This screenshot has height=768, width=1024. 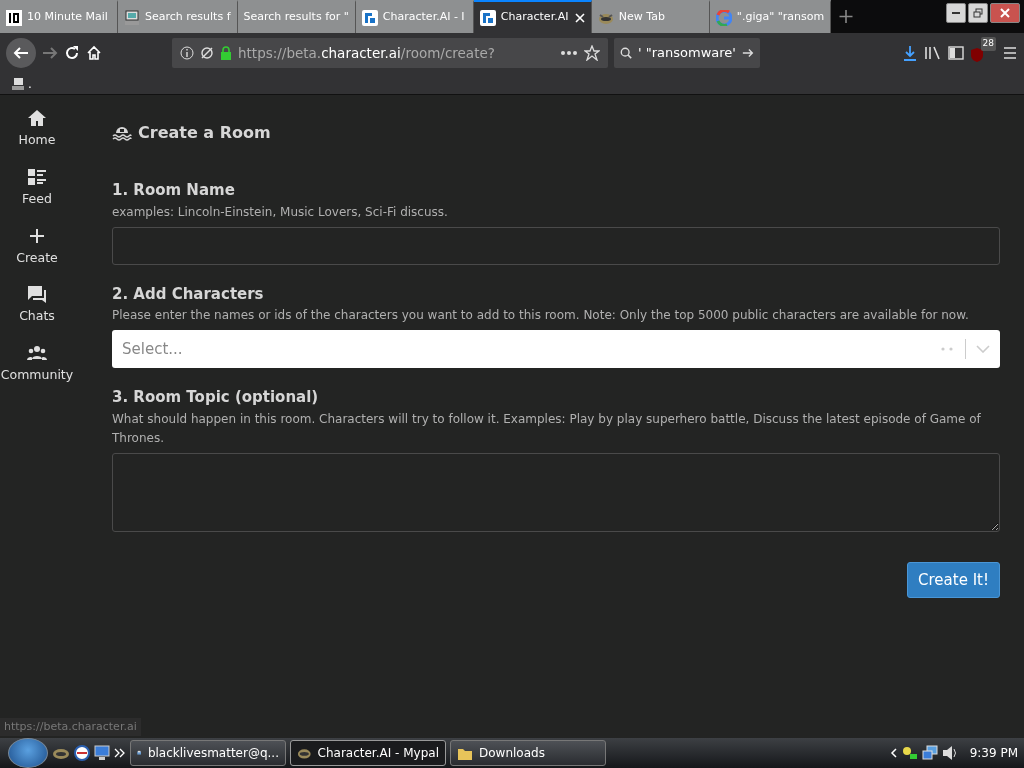 I want to click on section-heading: 3. Room Topic (optional), so click(x=216, y=397).